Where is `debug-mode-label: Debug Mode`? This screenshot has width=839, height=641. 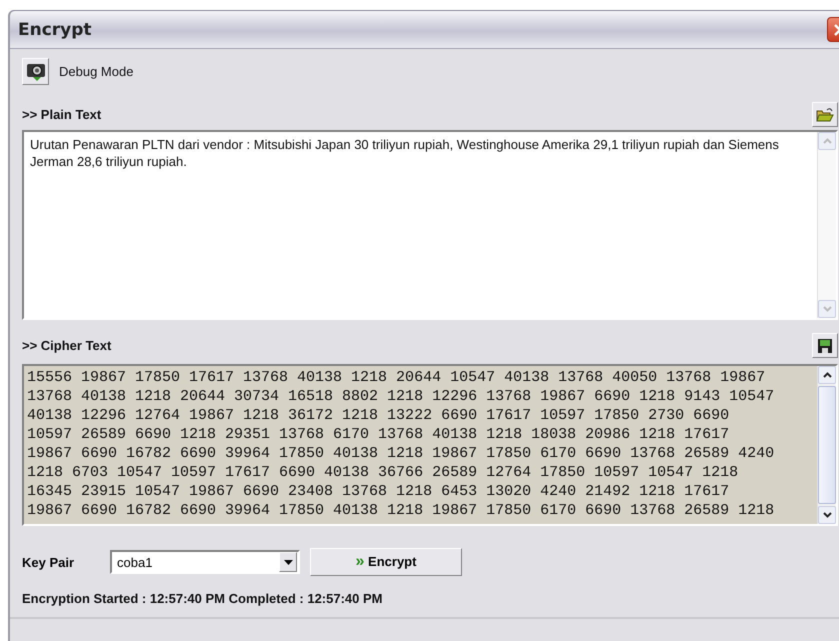 debug-mode-label: Debug Mode is located at coordinates (96, 71).